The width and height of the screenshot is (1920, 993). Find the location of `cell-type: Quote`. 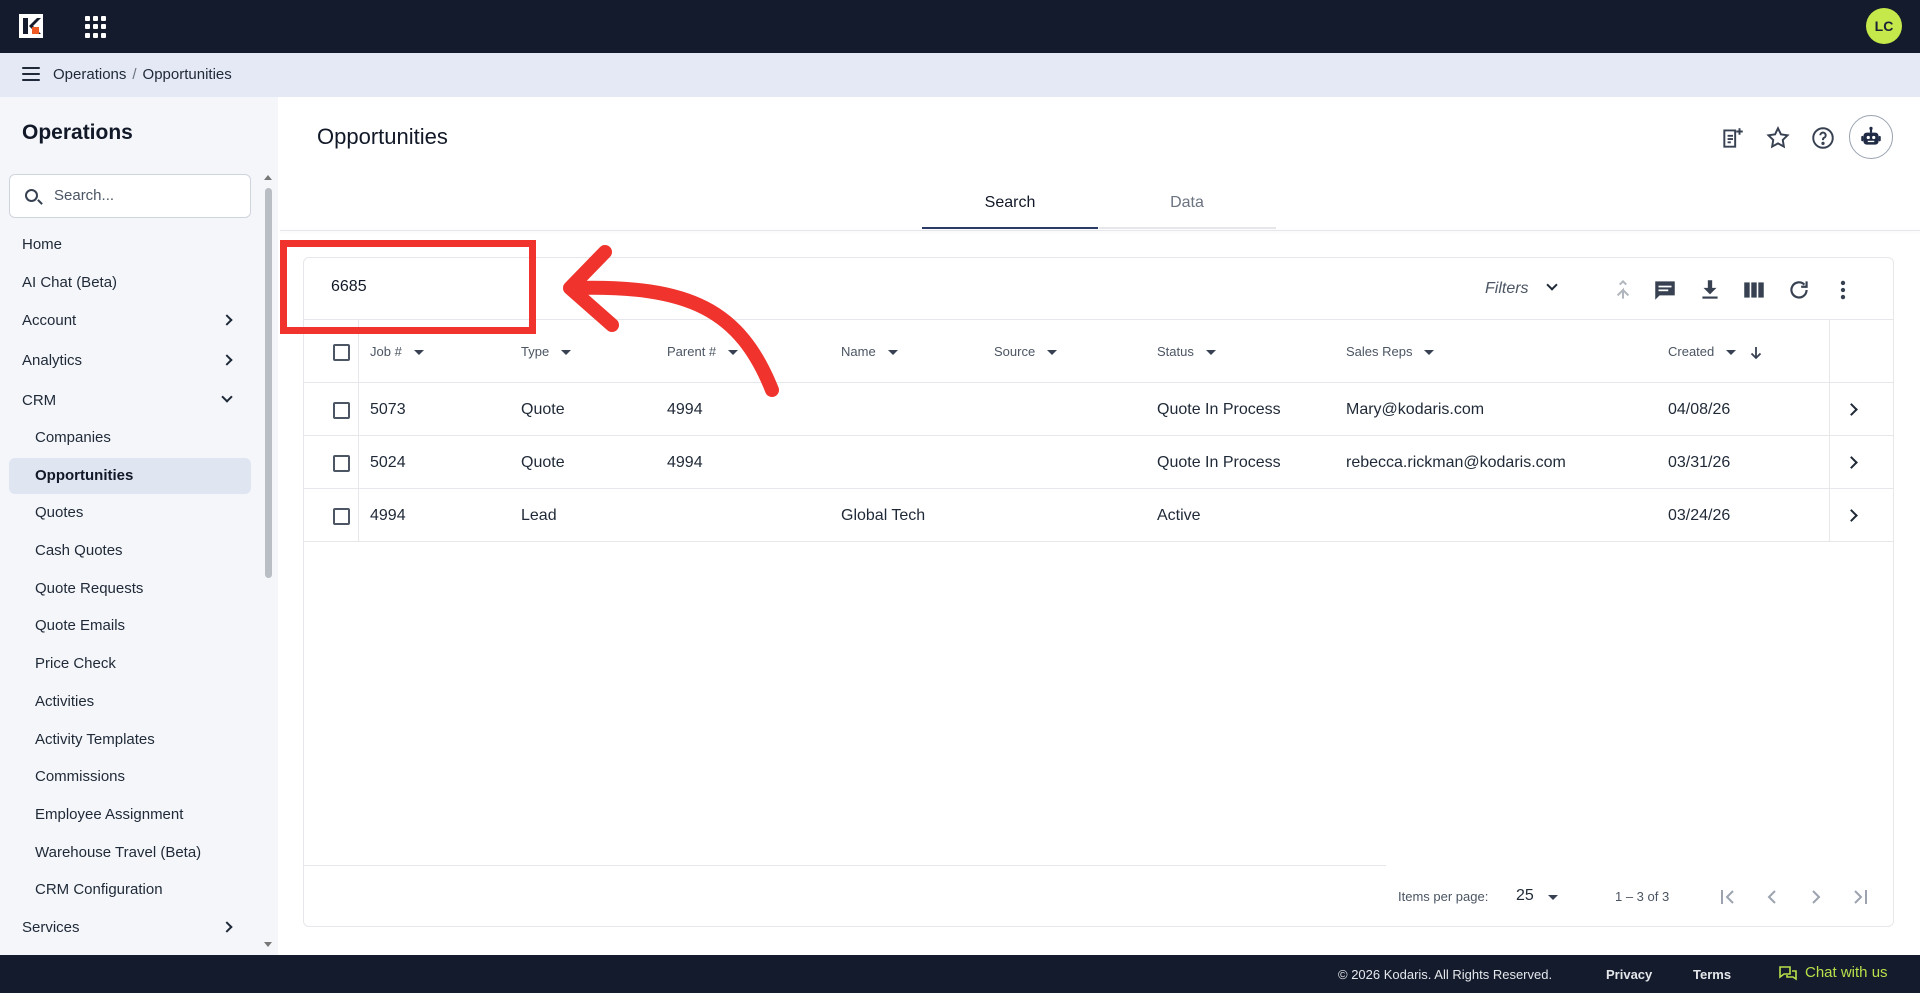

cell-type: Quote is located at coordinates (543, 409).